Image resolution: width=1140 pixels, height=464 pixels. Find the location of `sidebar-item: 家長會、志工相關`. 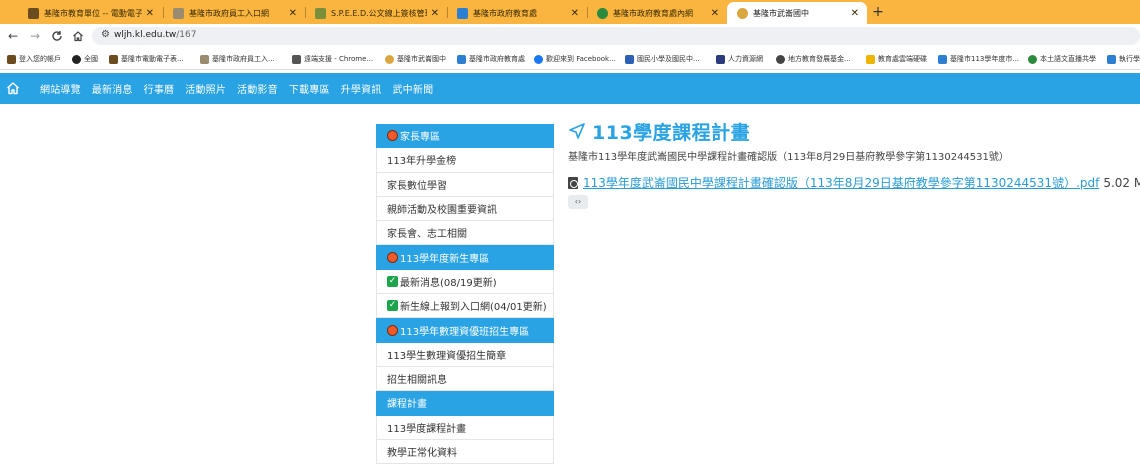

sidebar-item: 家長會、志工相關 is located at coordinates (465, 233).